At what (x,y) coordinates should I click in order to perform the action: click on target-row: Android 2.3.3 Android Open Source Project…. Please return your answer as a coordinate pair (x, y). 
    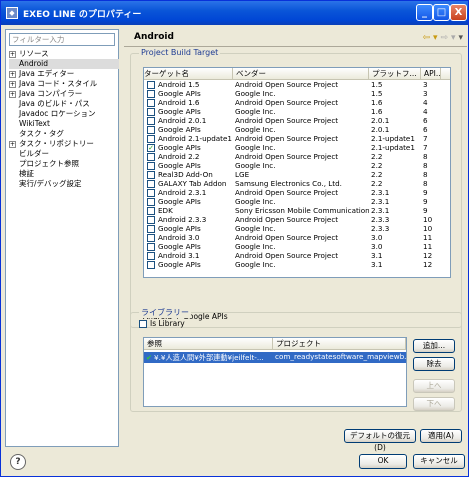
    Looking at the image, I should click on (297, 219).